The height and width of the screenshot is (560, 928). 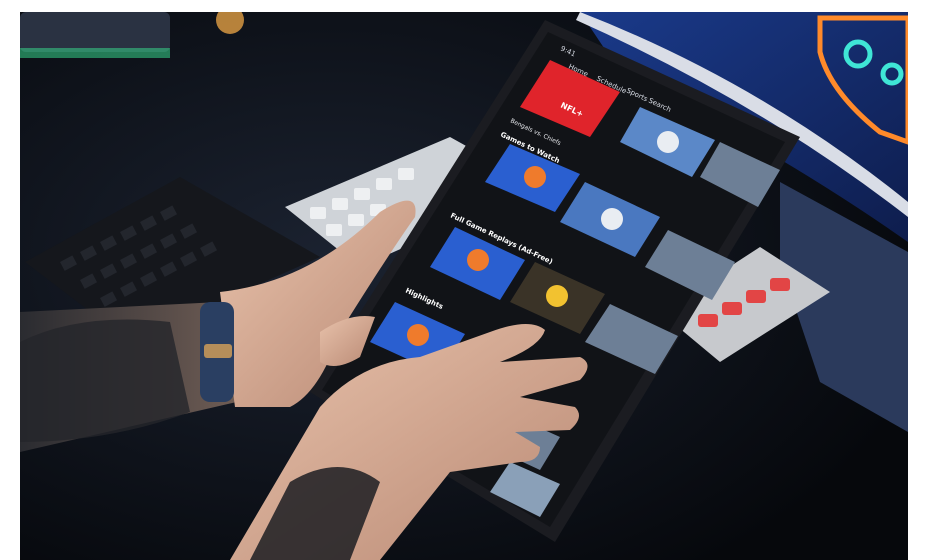 What do you see at coordinates (535, 177) in the screenshot?
I see `thumb-1-1-player` at bounding box center [535, 177].